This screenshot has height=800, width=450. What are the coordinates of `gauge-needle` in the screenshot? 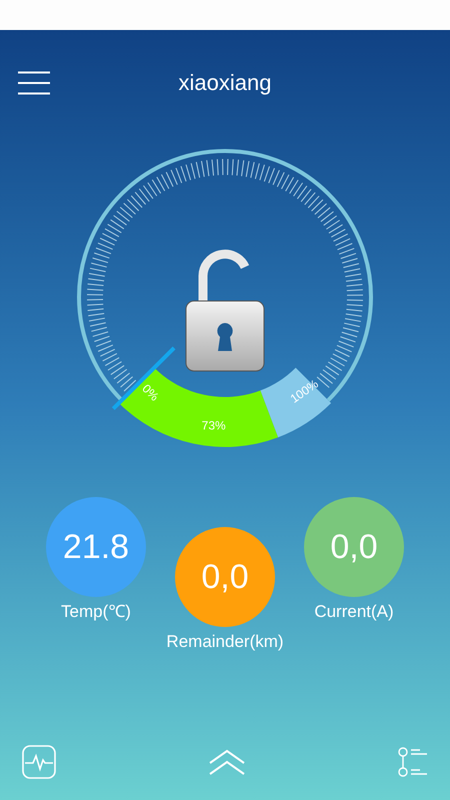 It's located at (144, 378).